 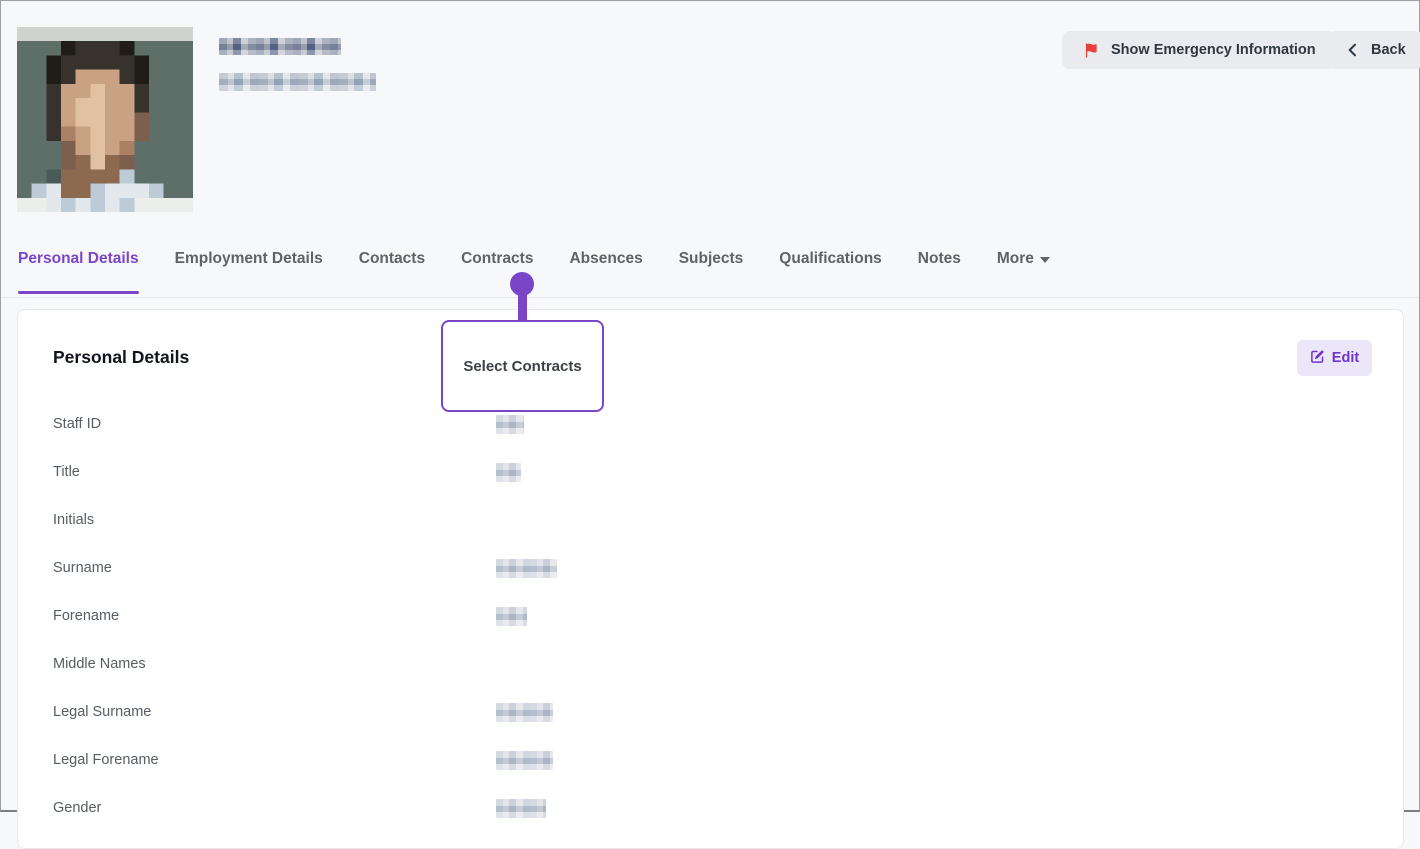 What do you see at coordinates (280, 46) in the screenshot?
I see `staff-name-redacted` at bounding box center [280, 46].